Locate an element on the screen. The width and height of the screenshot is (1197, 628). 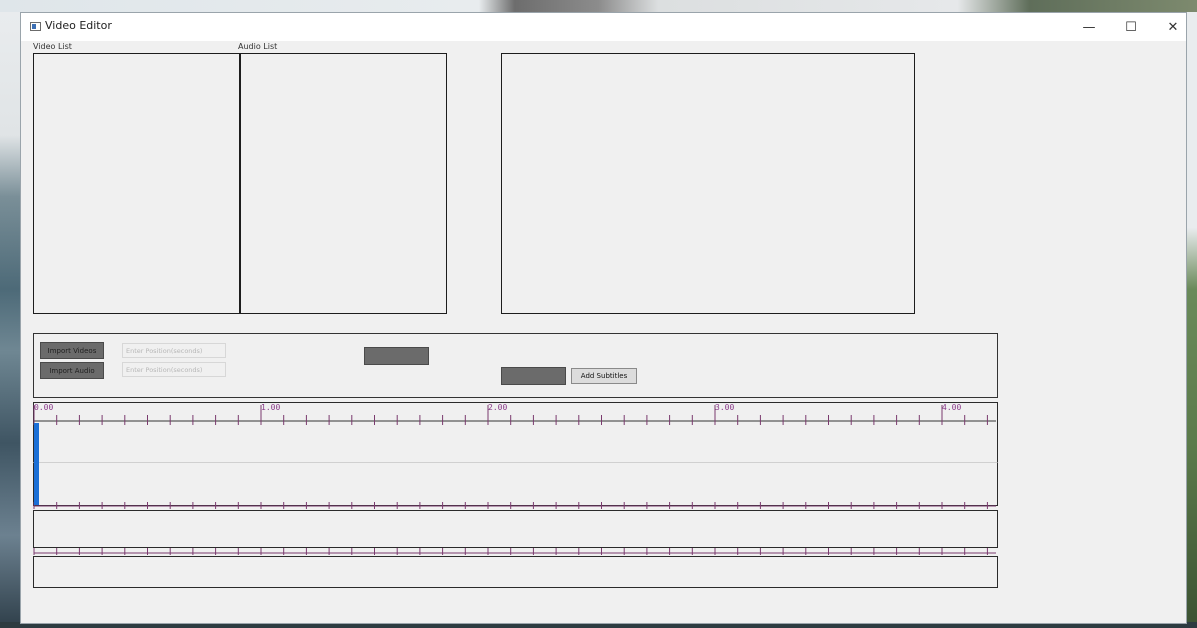
timeline-ruler: 0.00 1.00 2.00 3.00 4.00 is located at coordinates (515, 412).